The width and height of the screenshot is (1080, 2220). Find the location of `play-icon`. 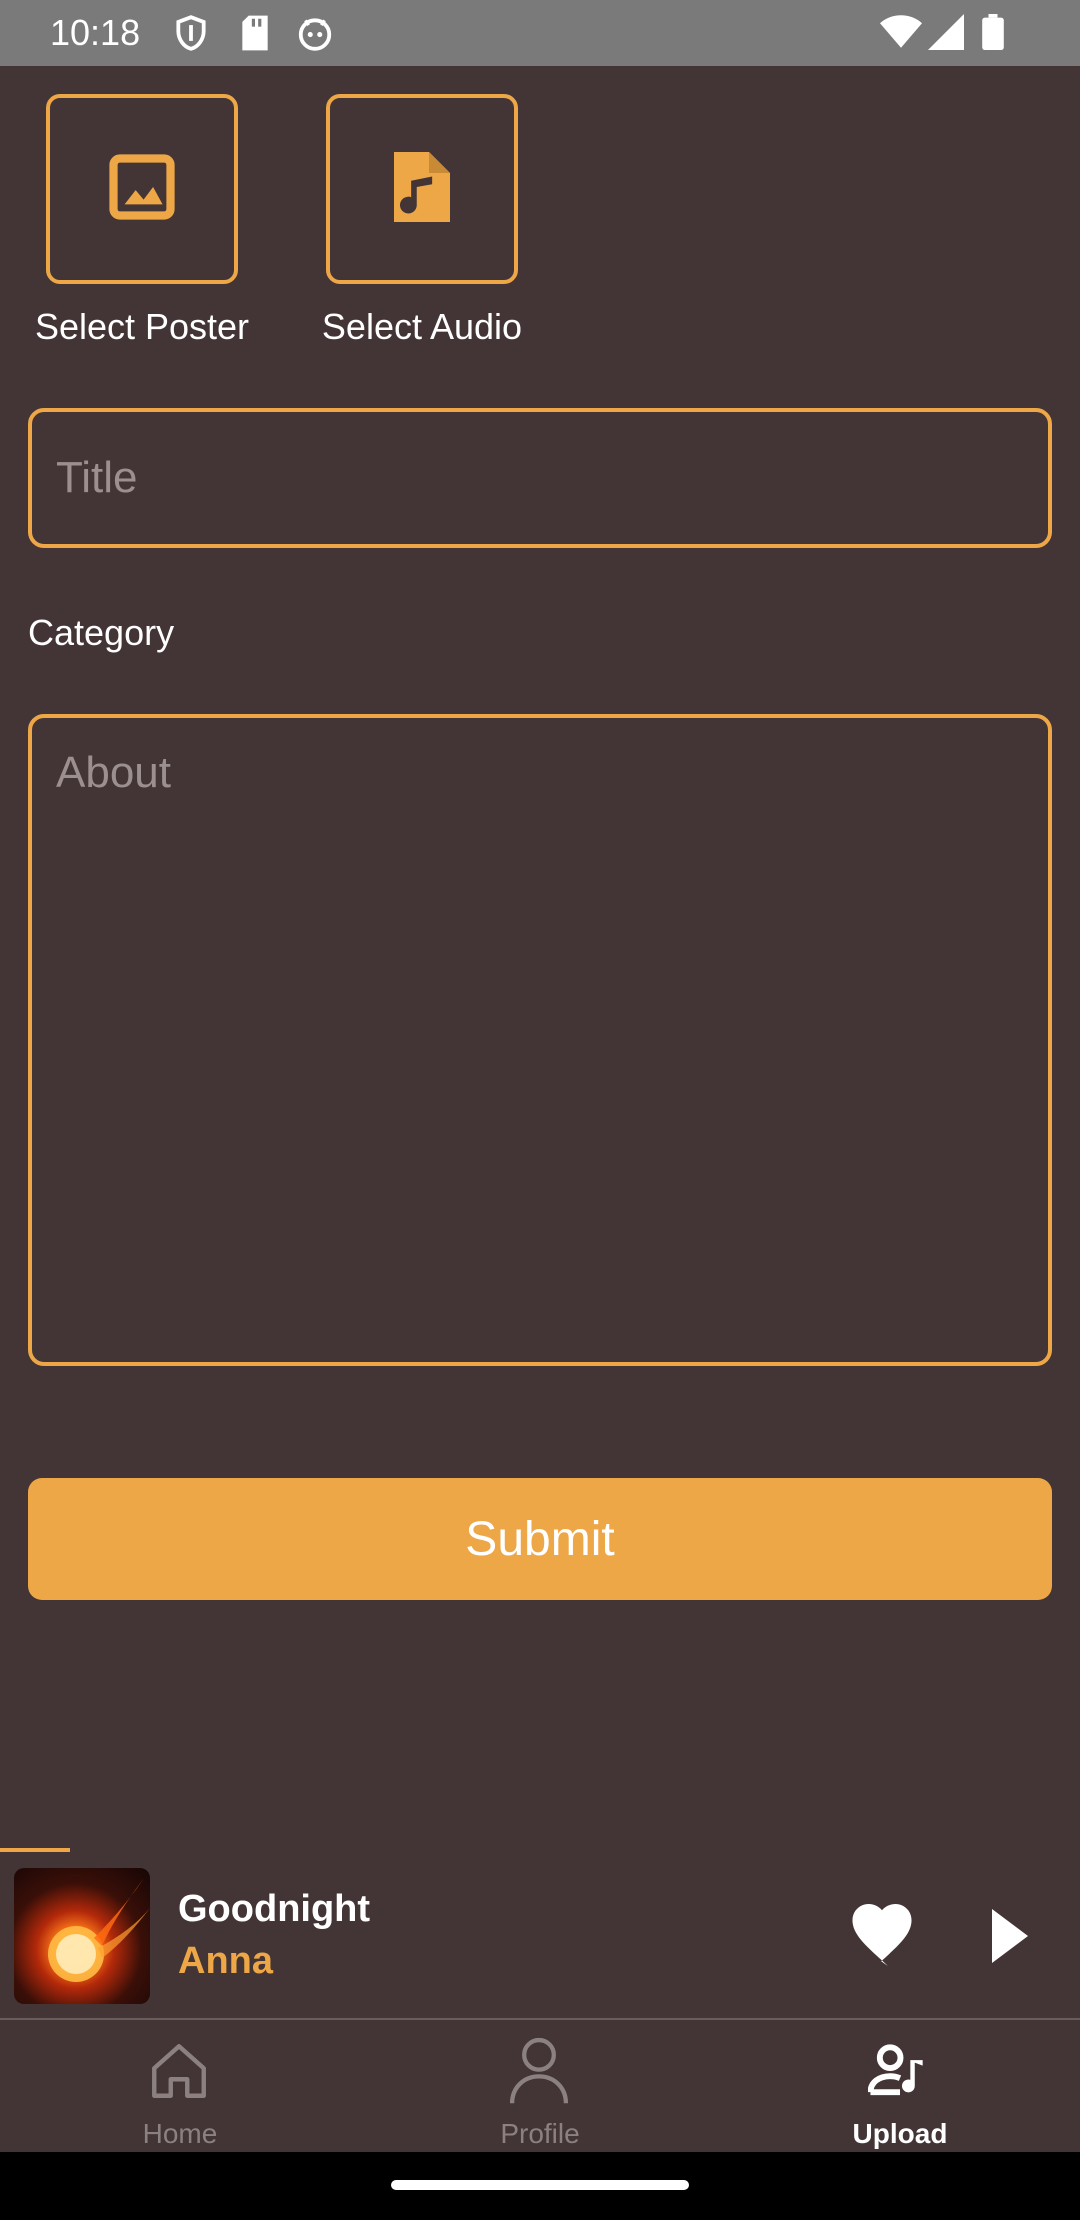

play-icon is located at coordinates (1010, 1936).